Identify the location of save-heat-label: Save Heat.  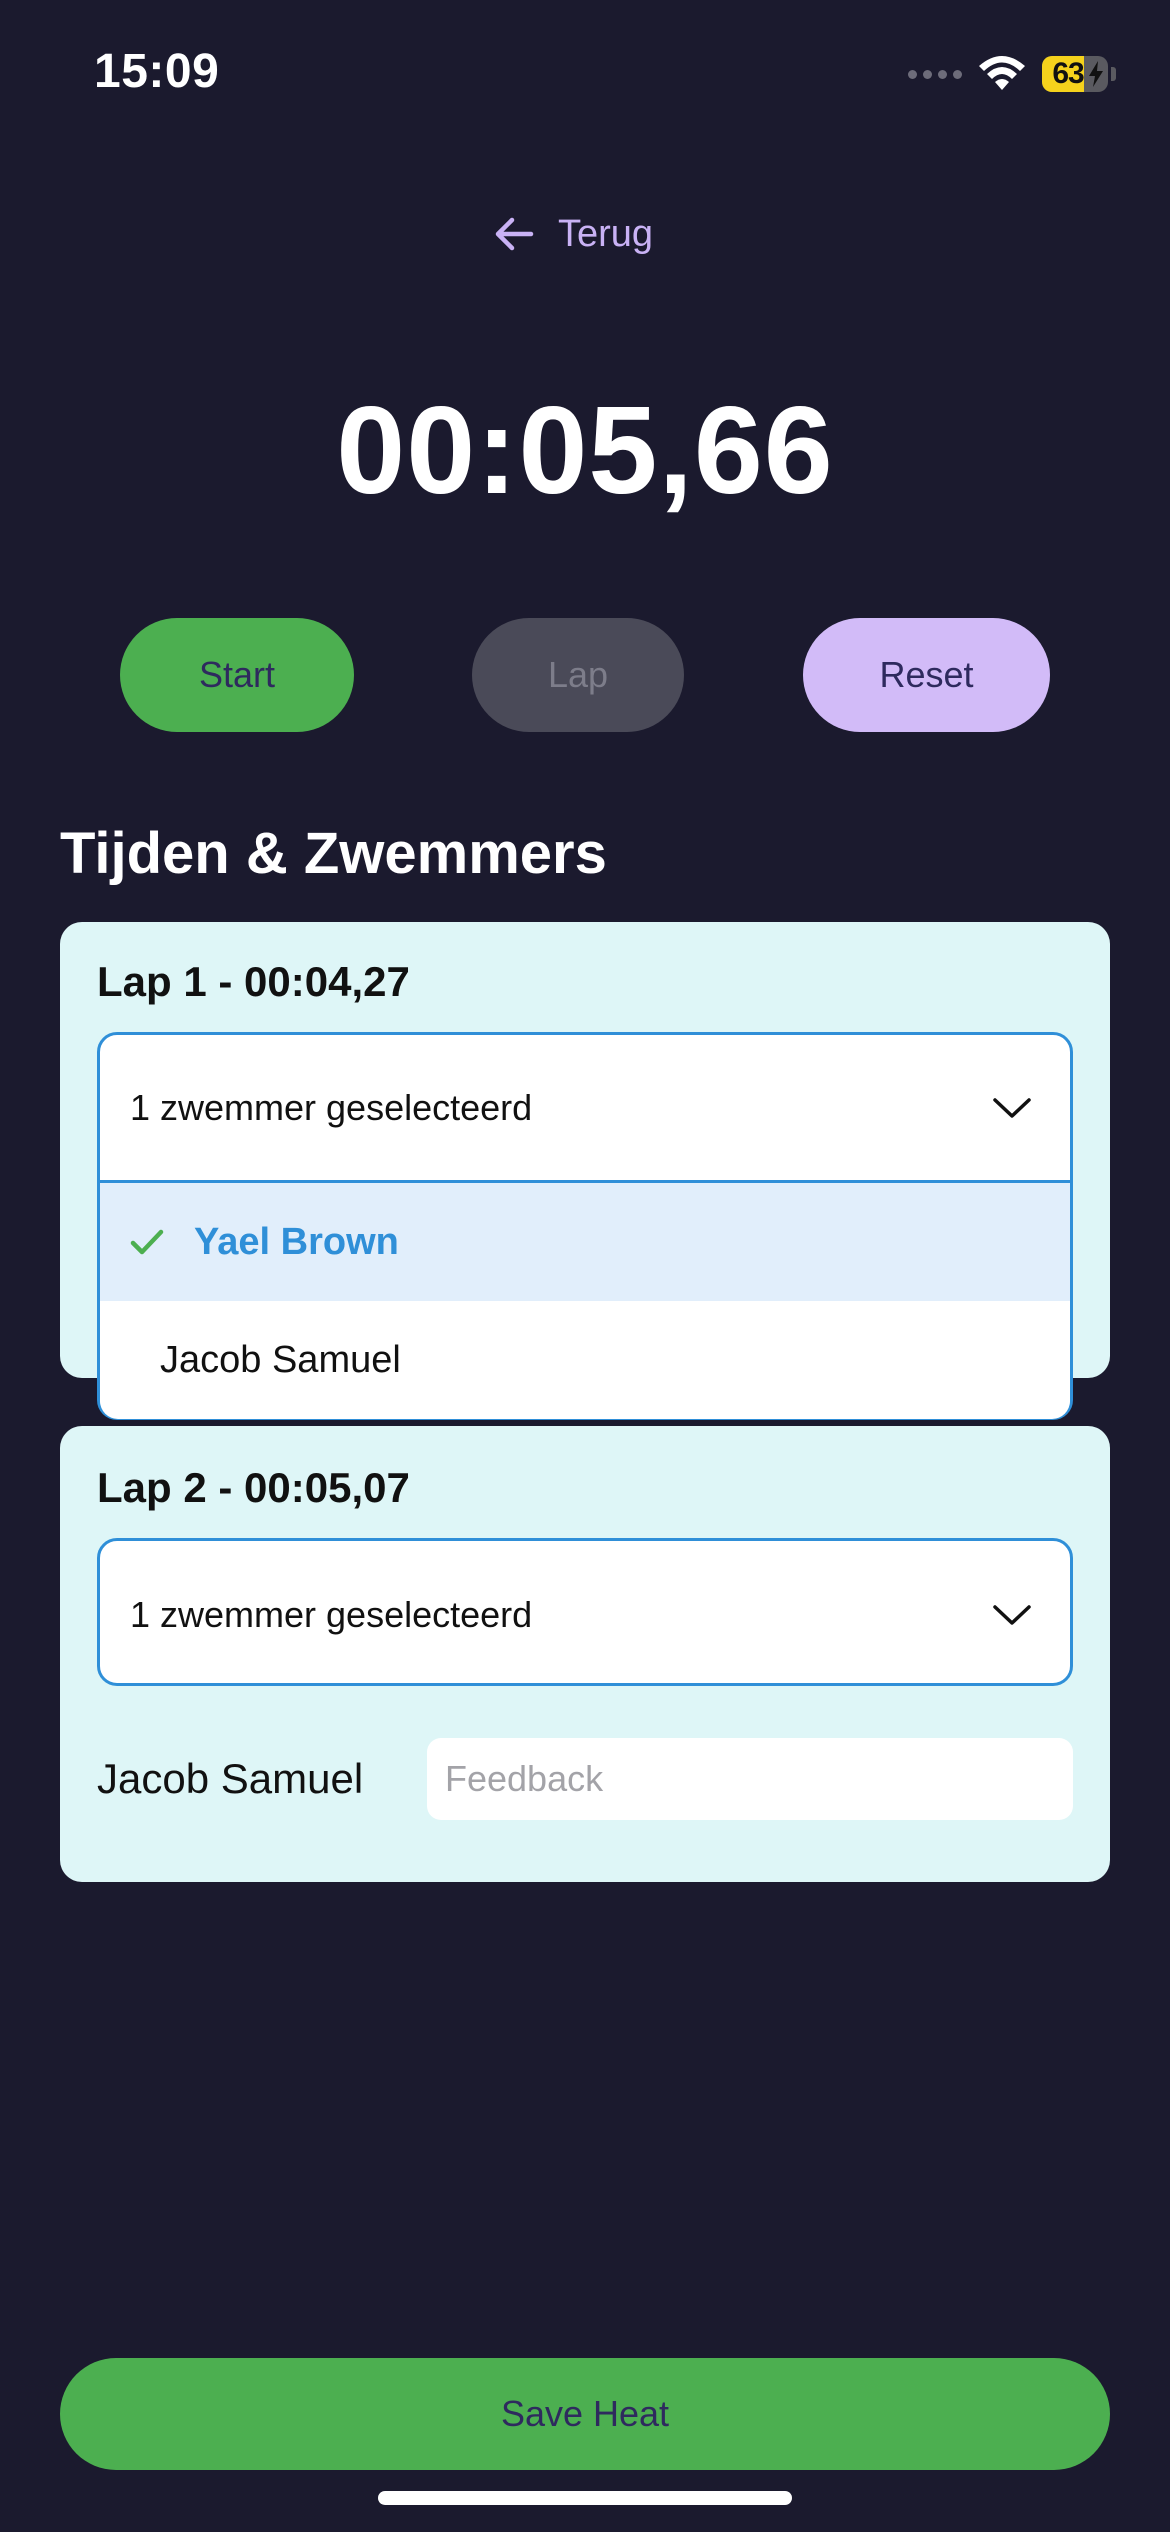
(585, 2413).